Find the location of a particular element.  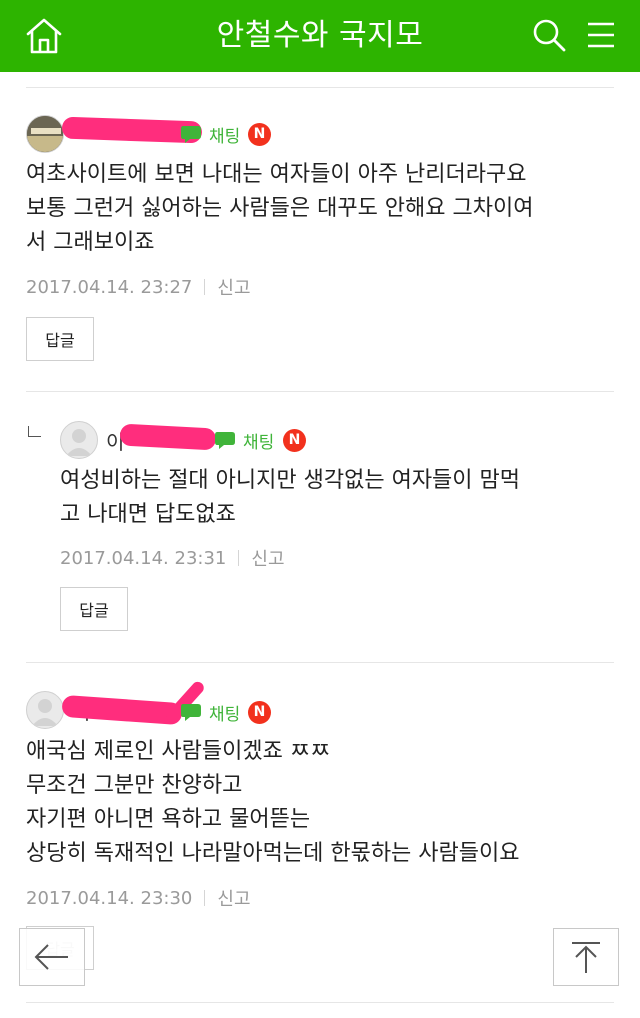

comment-text: 여성비하는 절대 아니지만 생각없는 여자들이 맘먹 고 나대면 답도없죠 is located at coordinates (290, 497).